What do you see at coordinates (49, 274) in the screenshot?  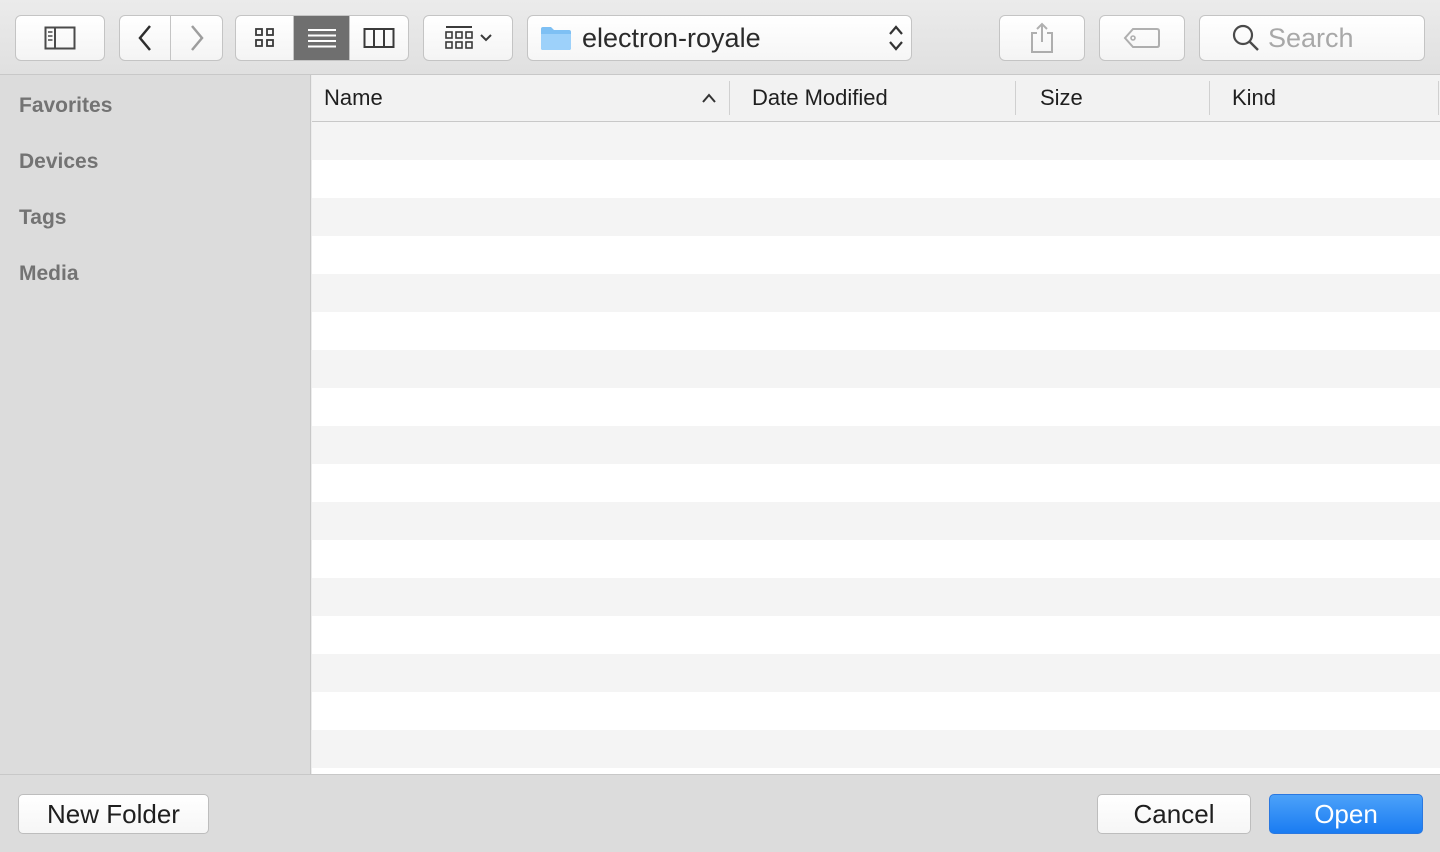 I see `sidebar-section-media: Media` at bounding box center [49, 274].